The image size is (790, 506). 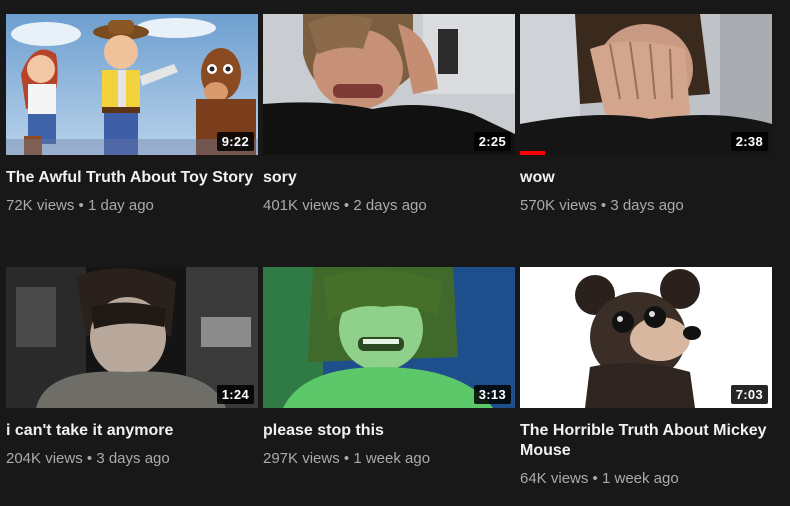 I want to click on video-card: 2:38 wow 570K views • 3 days ago, so click(x=646, y=114).